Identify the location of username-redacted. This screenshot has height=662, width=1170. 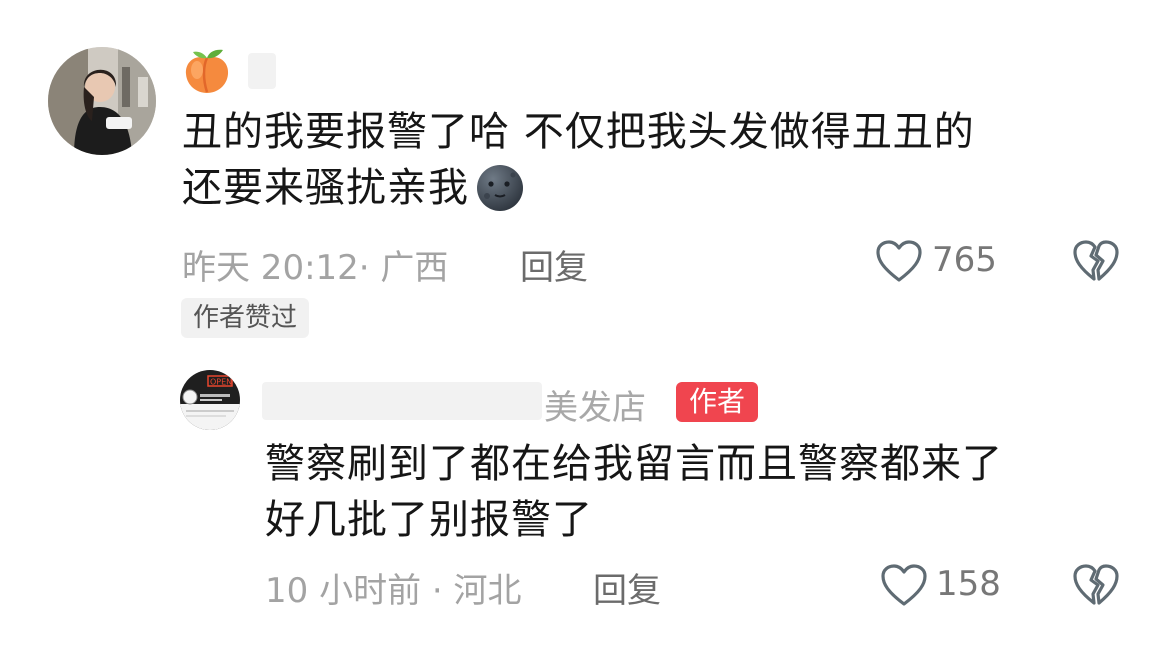
(262, 71).